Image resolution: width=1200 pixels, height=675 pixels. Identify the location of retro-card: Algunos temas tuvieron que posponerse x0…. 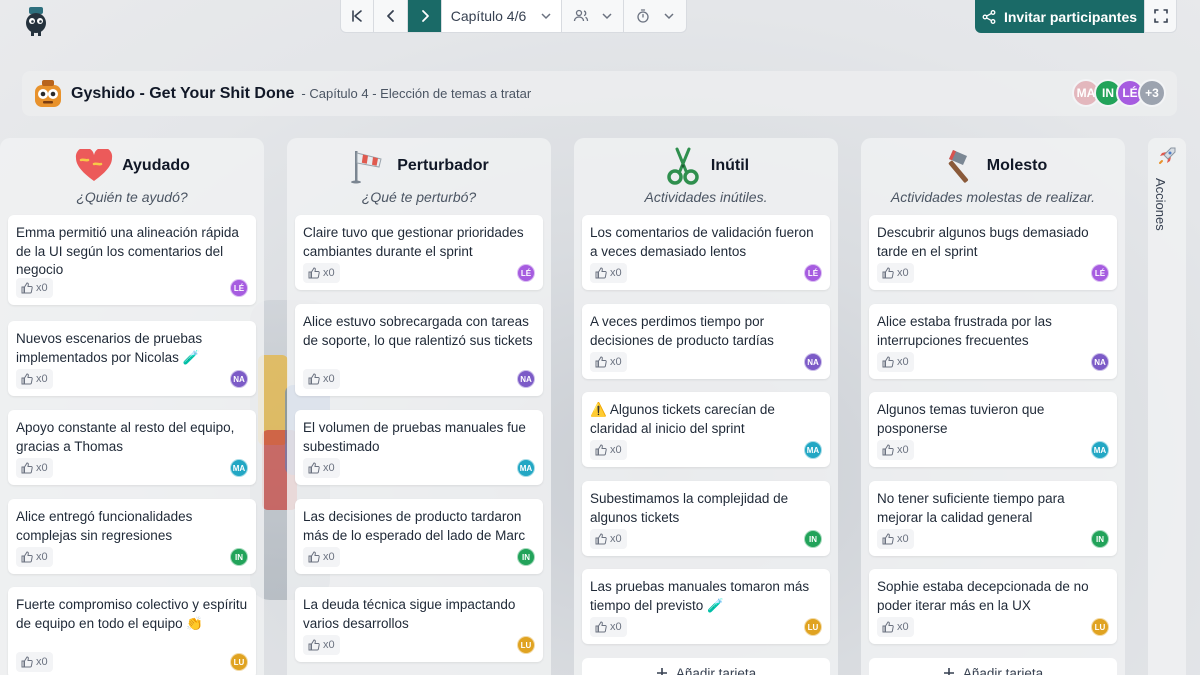
(993, 429).